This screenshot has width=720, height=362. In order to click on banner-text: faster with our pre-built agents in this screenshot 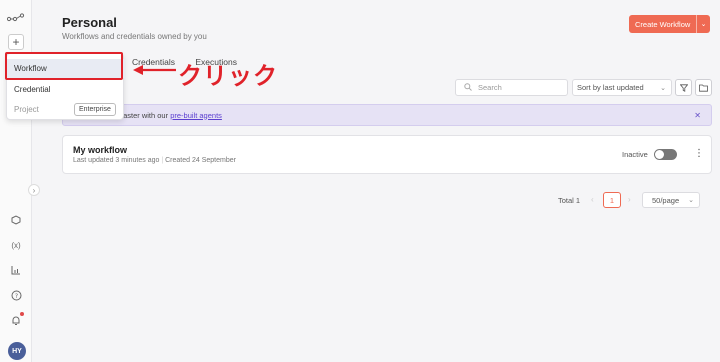, I will do `click(171, 115)`.